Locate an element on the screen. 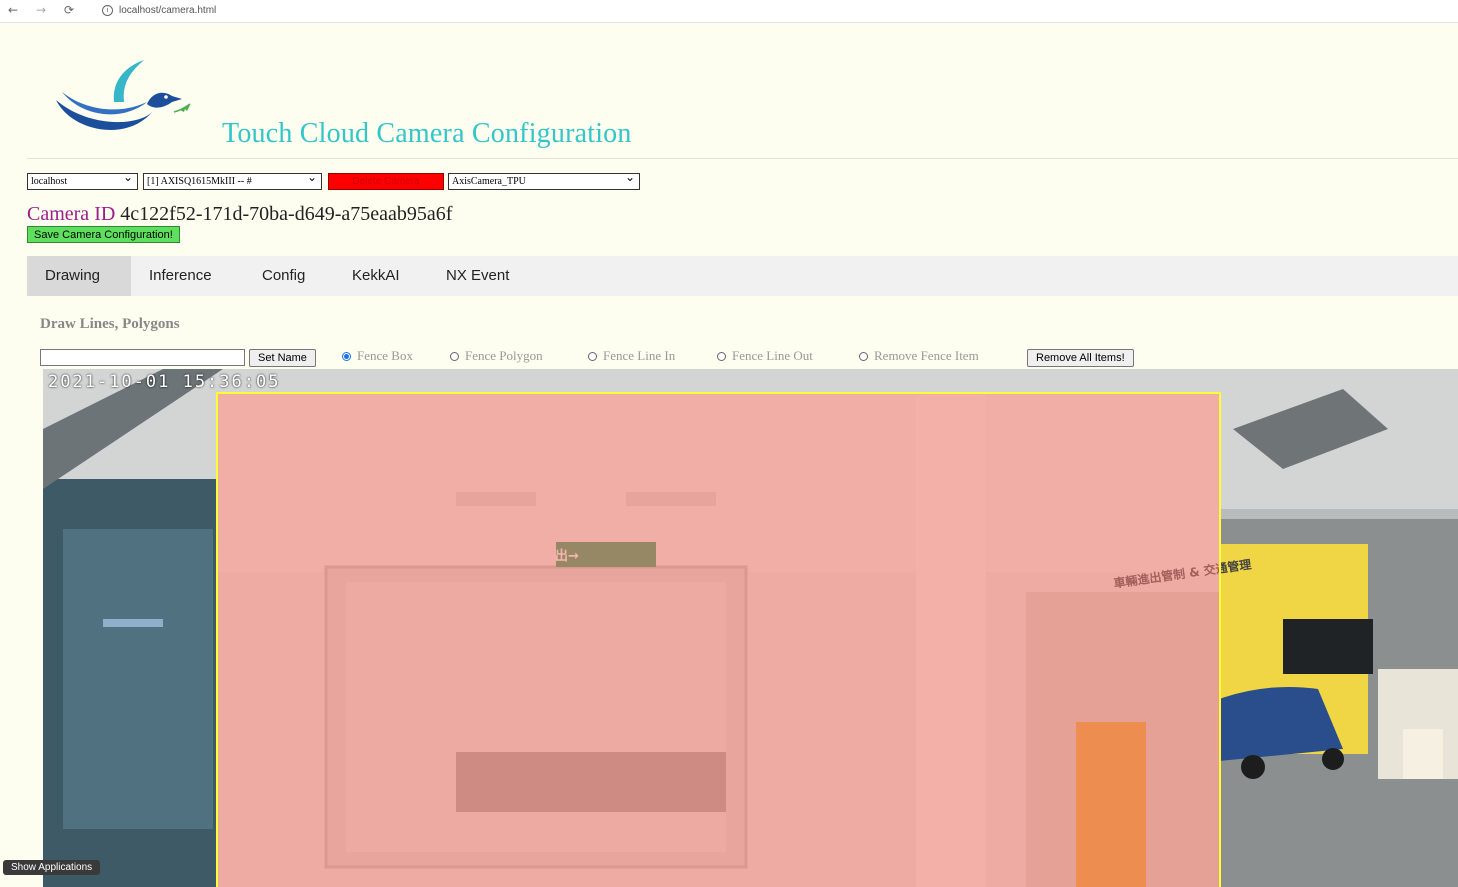 This screenshot has width=1458, height=887. fence-line-in-radio is located at coordinates (592, 356).